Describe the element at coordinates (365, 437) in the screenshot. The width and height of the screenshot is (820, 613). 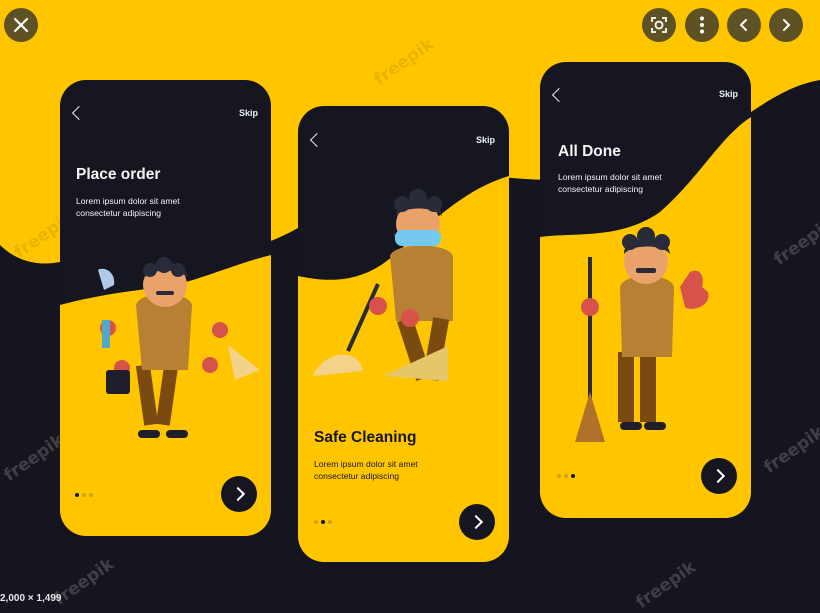
I see `screen-title: Safe Cleaning` at that location.